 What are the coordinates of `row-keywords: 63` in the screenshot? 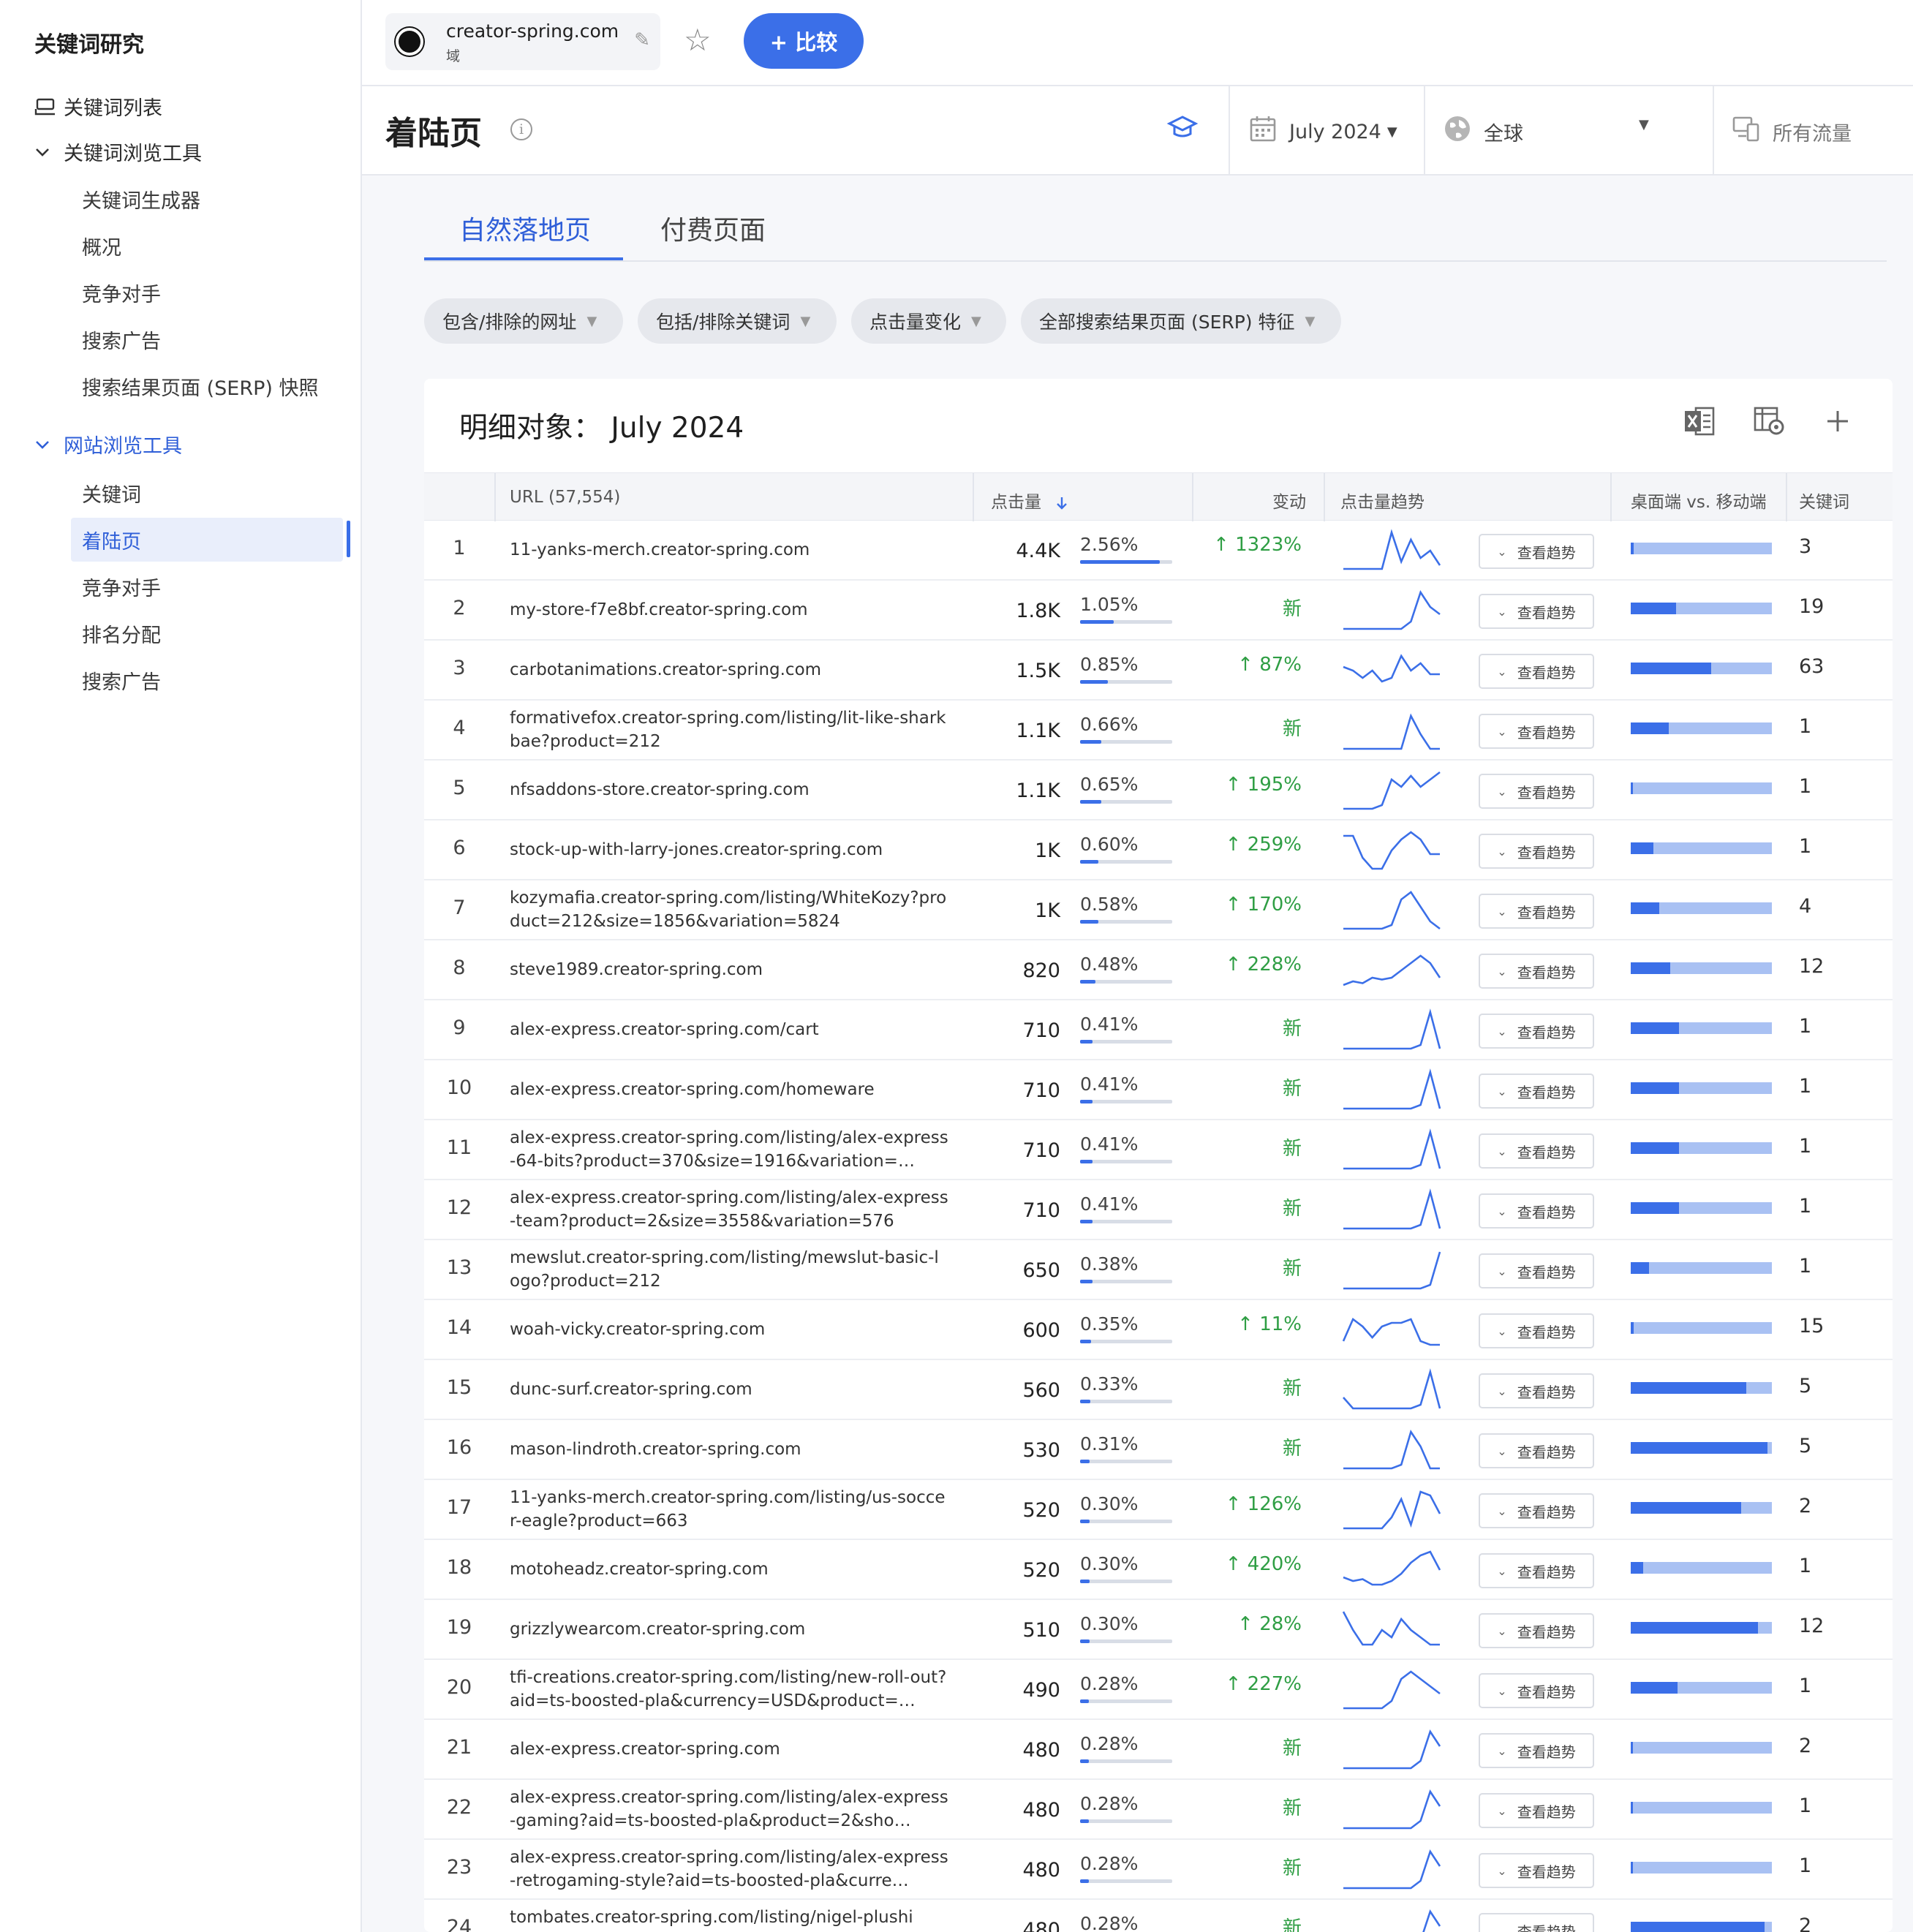 It's located at (1811, 666).